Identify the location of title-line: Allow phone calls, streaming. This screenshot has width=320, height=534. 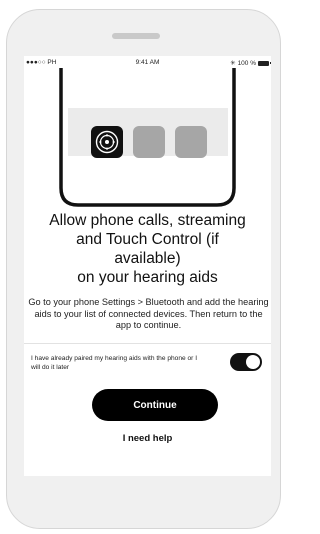
(147, 220).